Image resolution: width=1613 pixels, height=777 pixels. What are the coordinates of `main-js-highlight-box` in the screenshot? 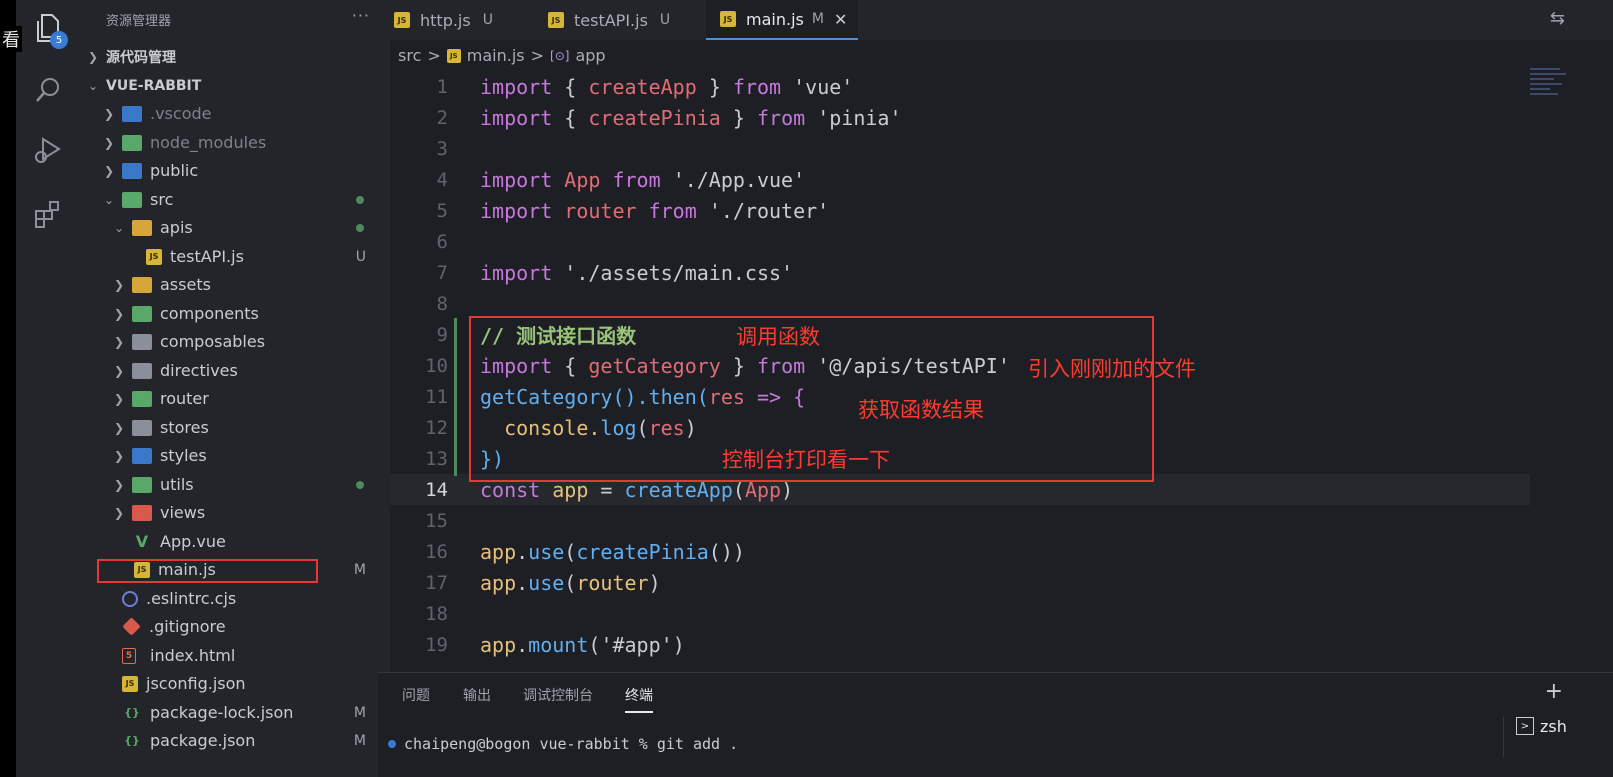 It's located at (207, 571).